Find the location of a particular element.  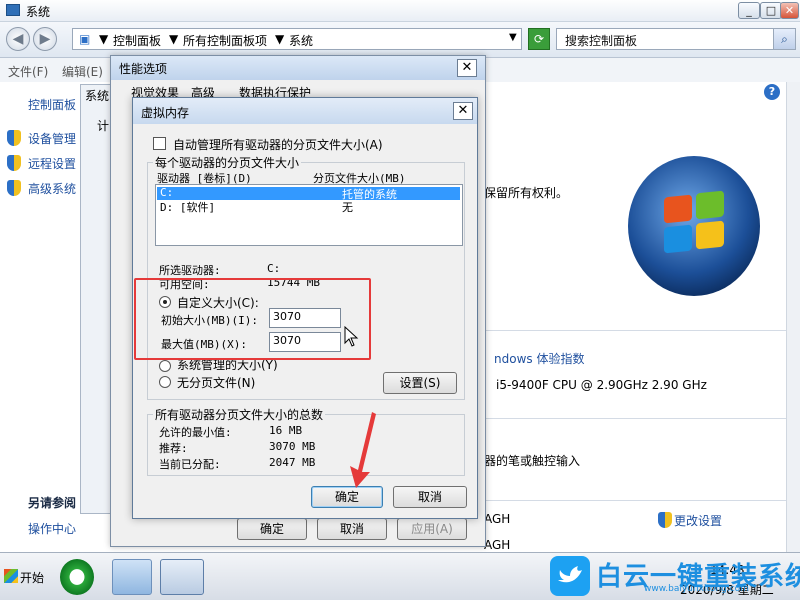

full-name-text: AGH is located at coordinates (497, 545).